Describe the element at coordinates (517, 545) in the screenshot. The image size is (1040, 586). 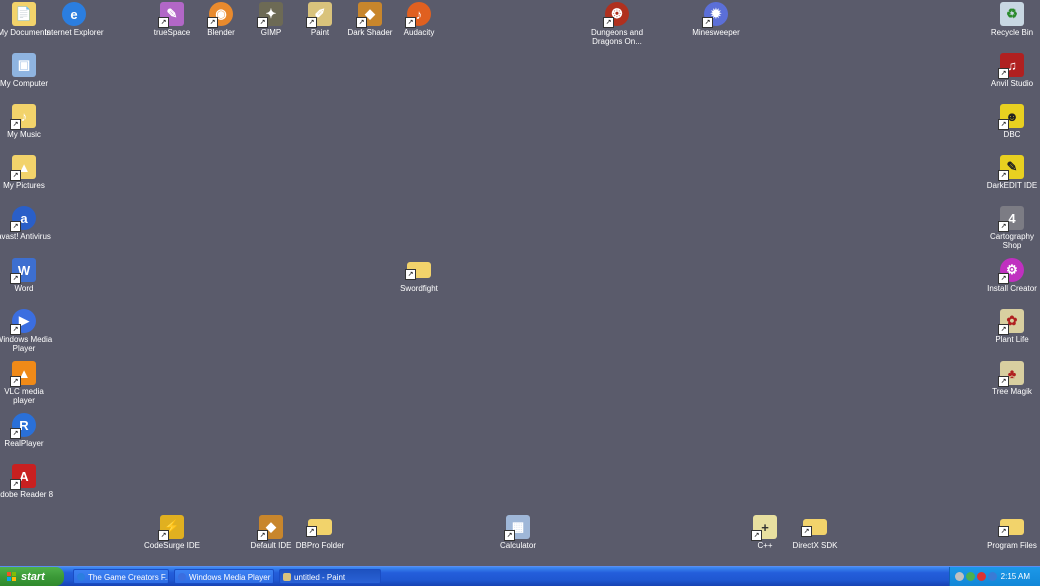
I see `desktop-icon-label: Calculator` at that location.